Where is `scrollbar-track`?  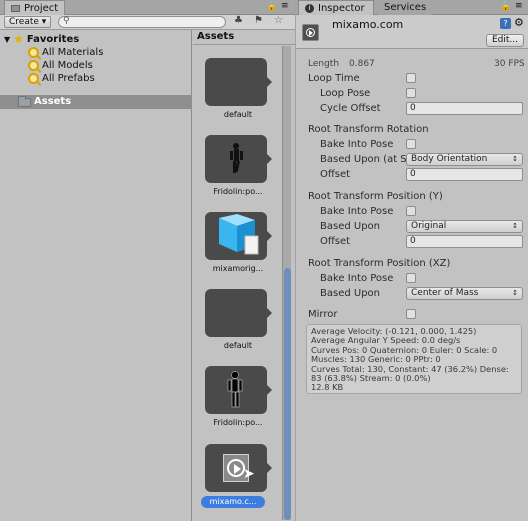
scrollbar-track is located at coordinates (286, 283).